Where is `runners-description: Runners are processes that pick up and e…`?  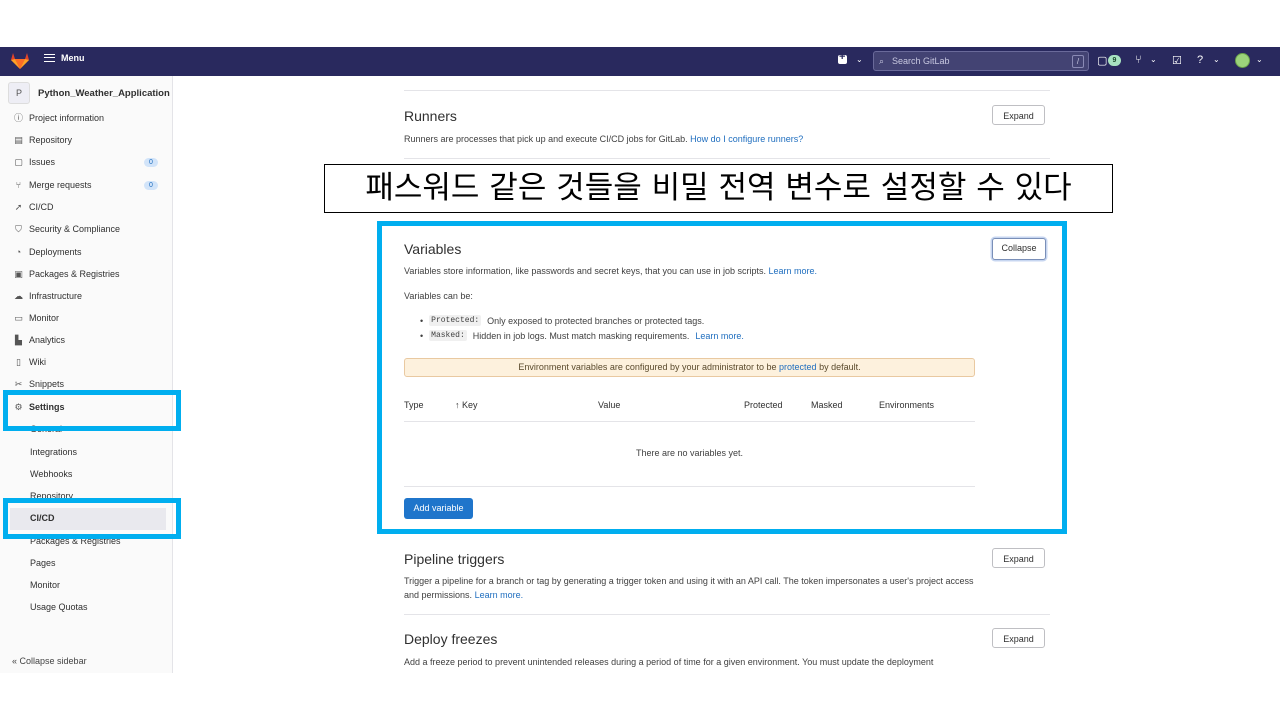 runners-description: Runners are processes that pick up and e… is located at coordinates (603, 139).